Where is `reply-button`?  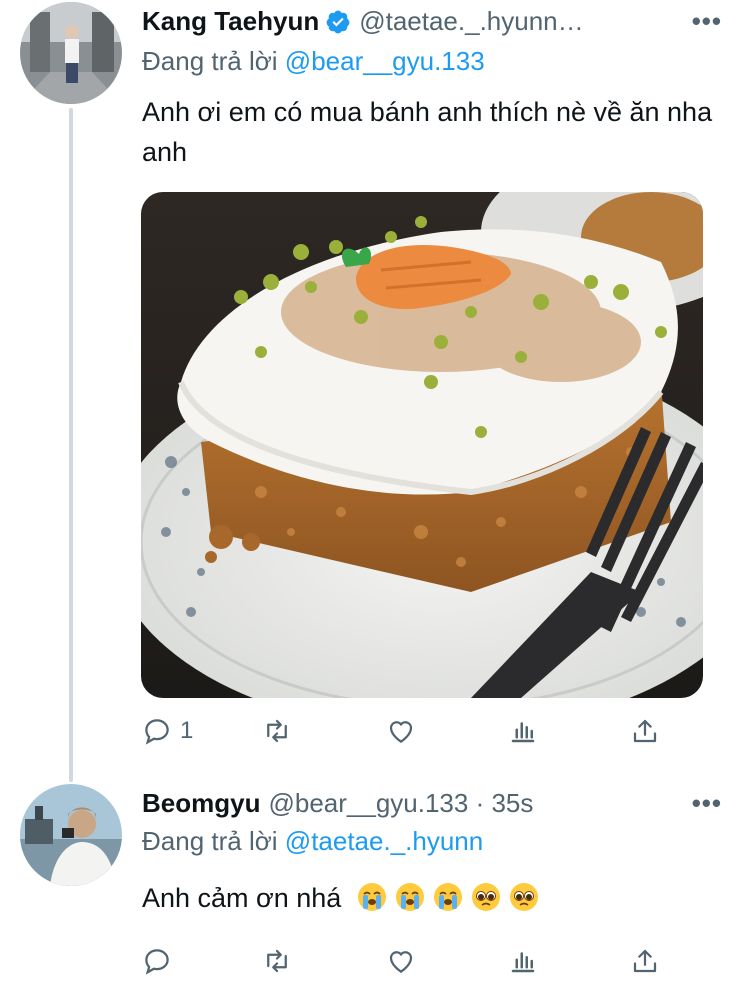
reply-button is located at coordinates (157, 961).